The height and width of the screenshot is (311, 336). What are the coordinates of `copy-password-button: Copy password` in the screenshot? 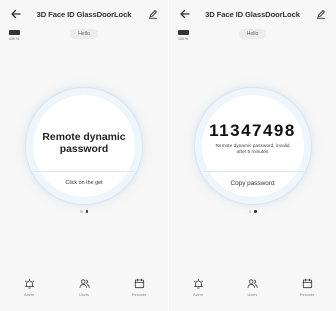 It's located at (252, 184).